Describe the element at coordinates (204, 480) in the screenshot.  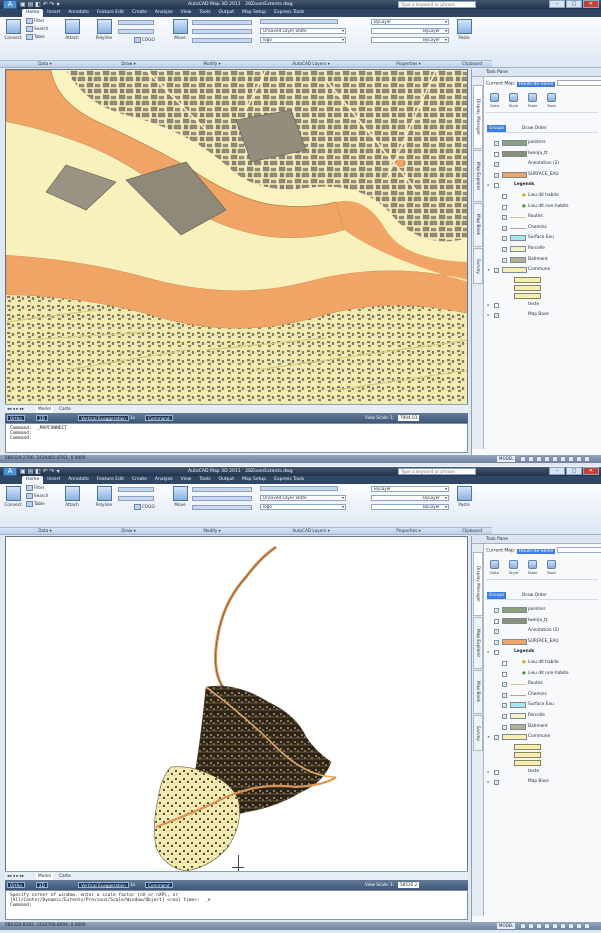
I see `tab-tools: Tools` at that location.